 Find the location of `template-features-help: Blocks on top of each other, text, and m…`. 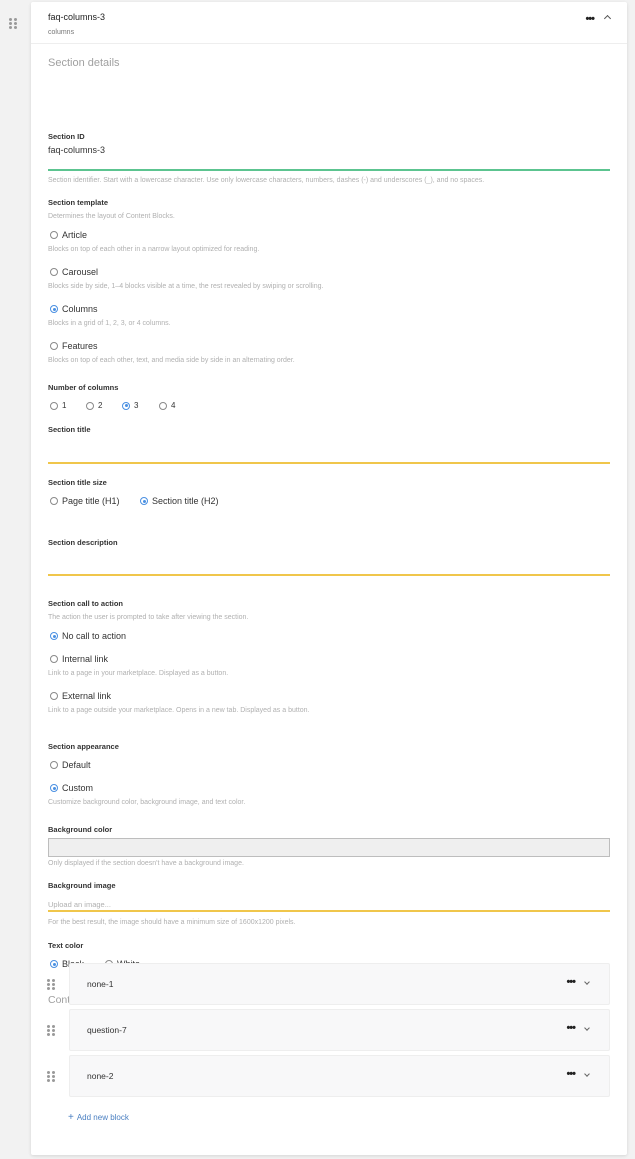

template-features-help: Blocks on top of each other, text, and m… is located at coordinates (171, 360).